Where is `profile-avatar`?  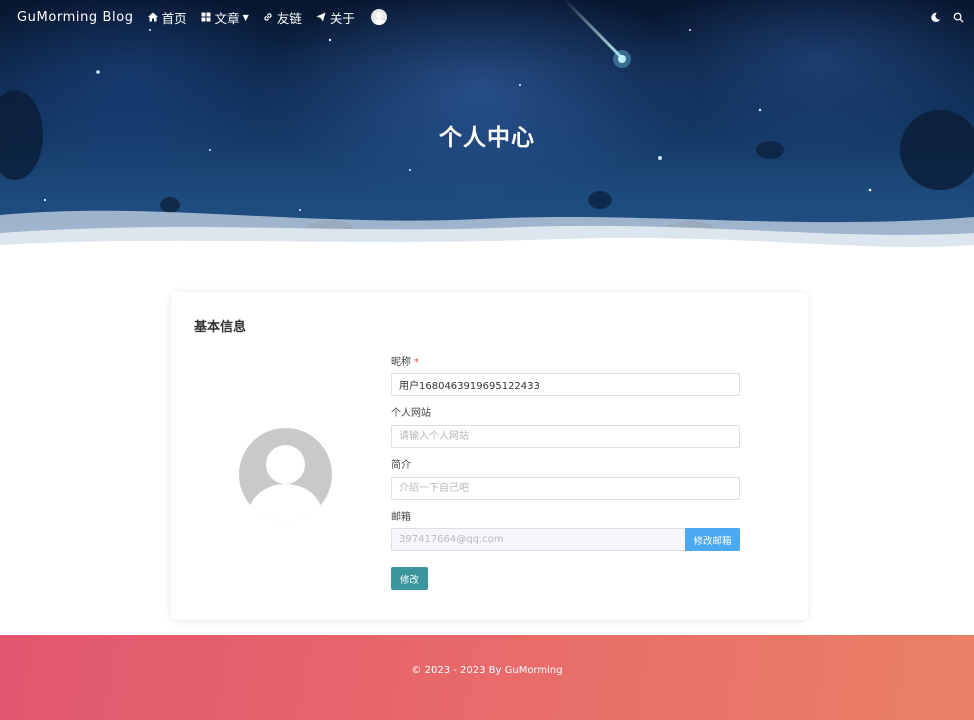
profile-avatar is located at coordinates (285, 474).